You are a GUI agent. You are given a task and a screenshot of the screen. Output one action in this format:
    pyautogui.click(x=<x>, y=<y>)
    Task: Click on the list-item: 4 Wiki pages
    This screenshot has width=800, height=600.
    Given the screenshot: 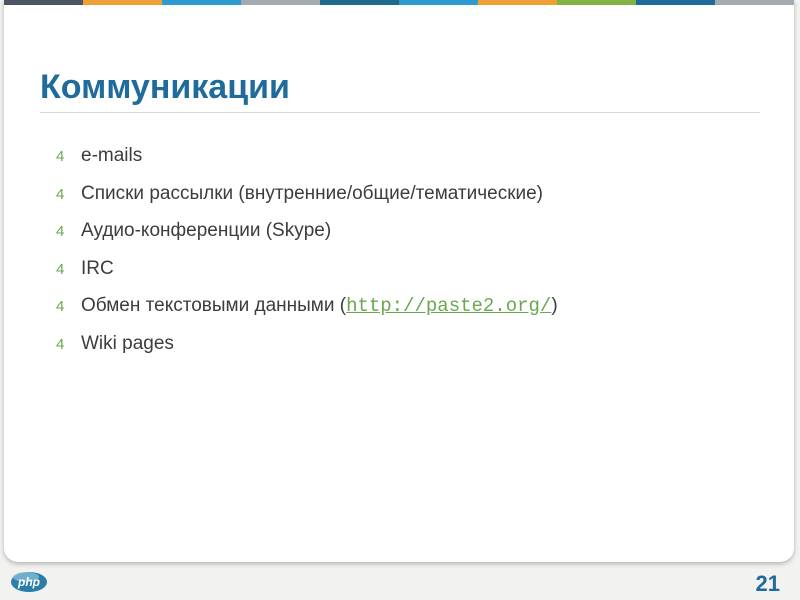 What is the action you would take?
    pyautogui.click(x=307, y=352)
    